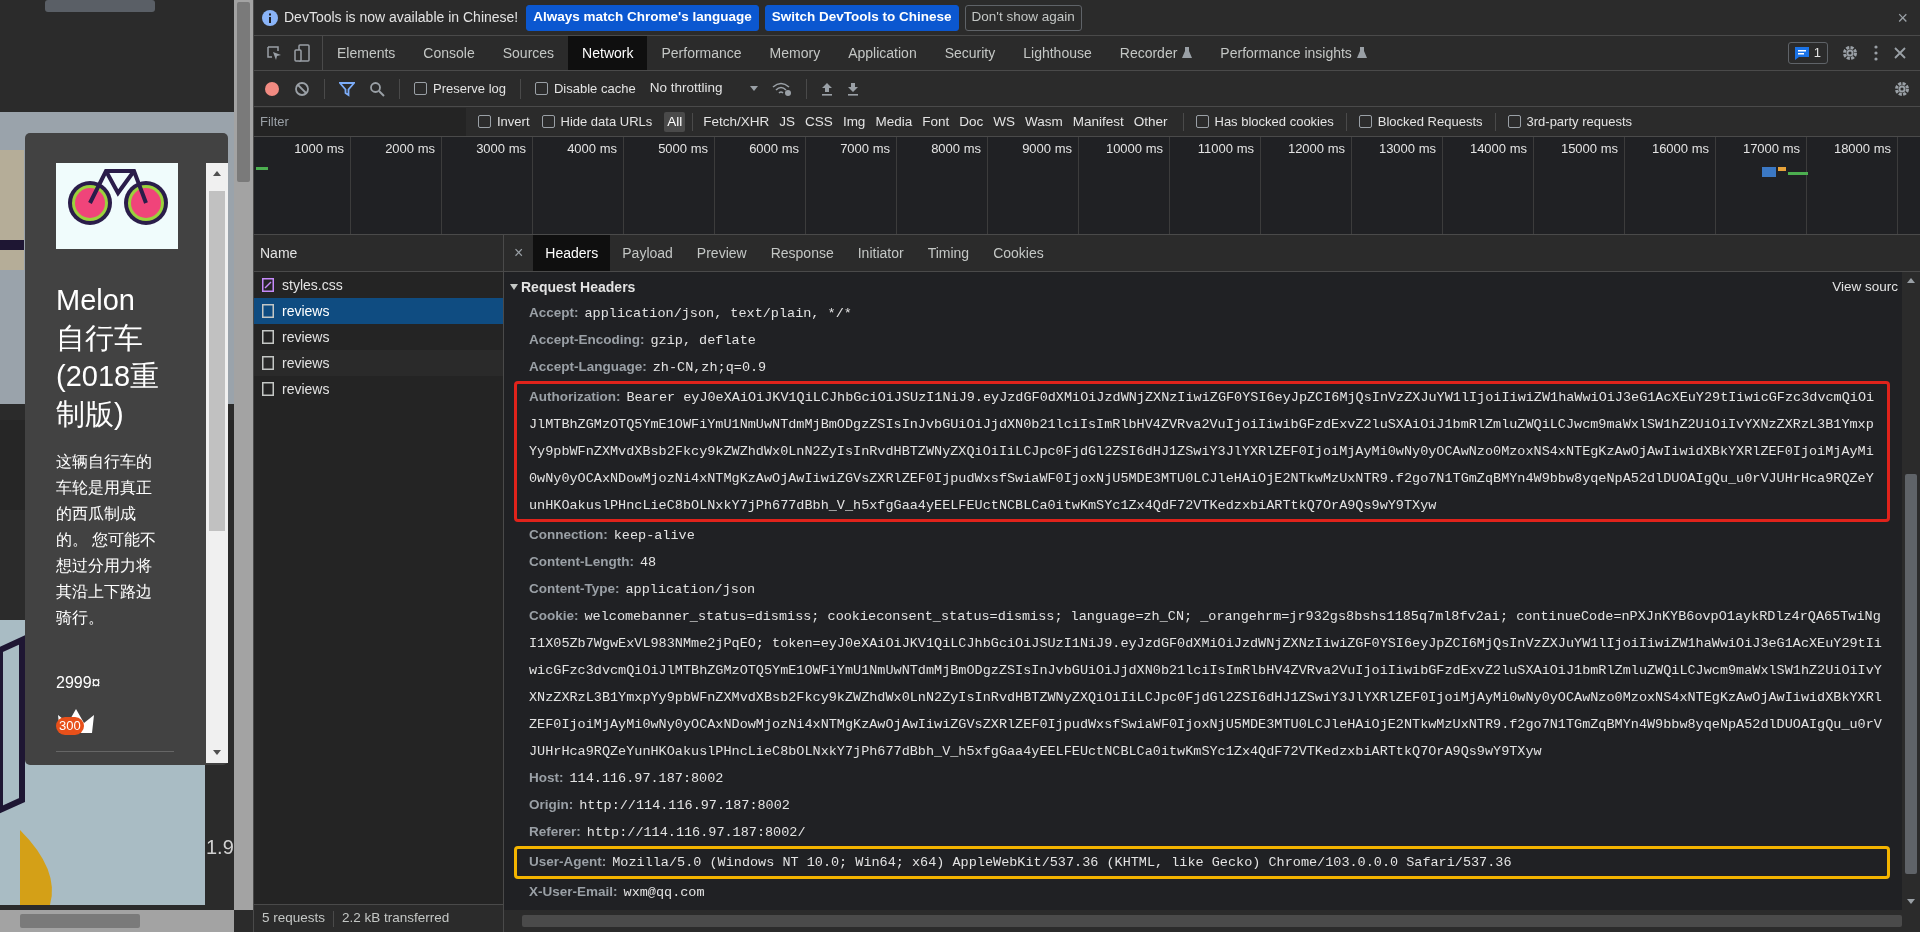  What do you see at coordinates (1862, 149) in the screenshot?
I see `tick-label: 18000 ms` at bounding box center [1862, 149].